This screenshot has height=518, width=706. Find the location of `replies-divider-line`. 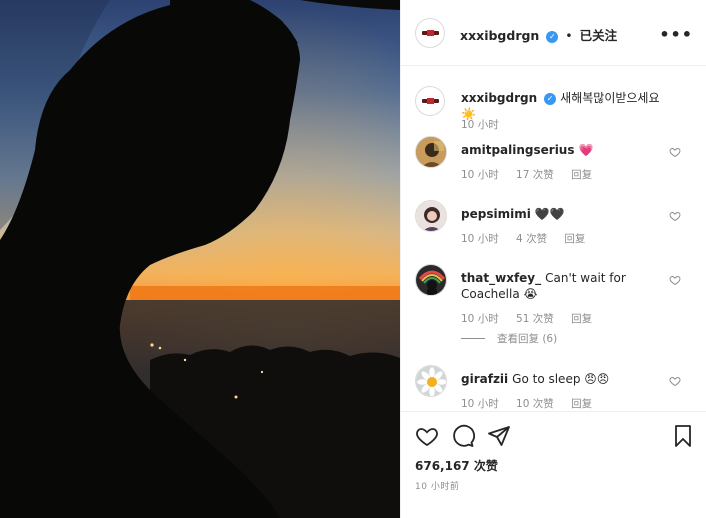

replies-divider-line is located at coordinates (473, 338).